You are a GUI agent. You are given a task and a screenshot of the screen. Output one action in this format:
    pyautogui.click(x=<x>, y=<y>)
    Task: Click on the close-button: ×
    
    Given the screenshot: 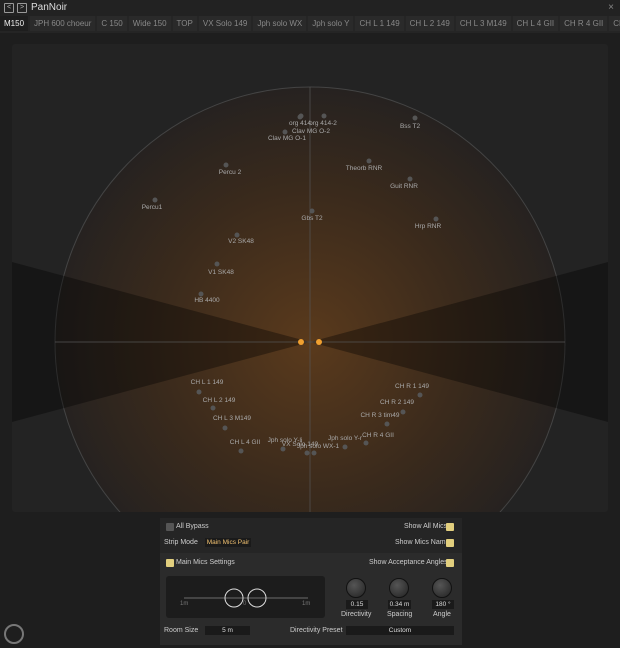 What is the action you would take?
    pyautogui.click(x=611, y=7)
    